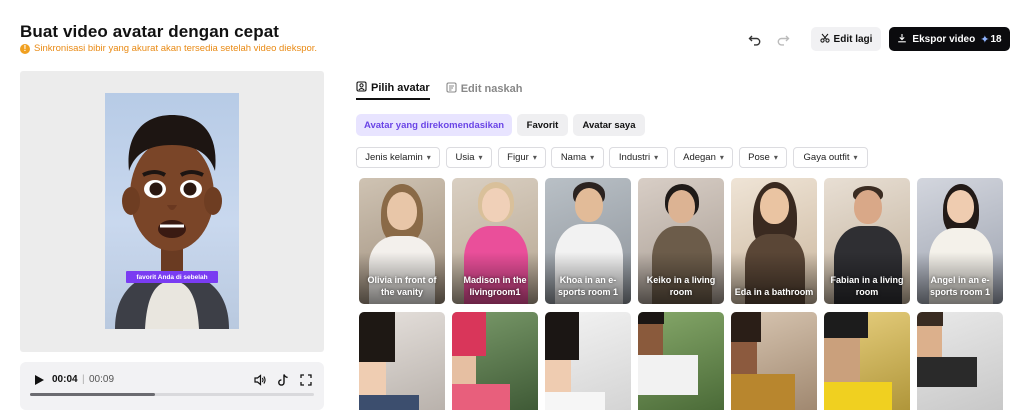  I want to click on avatar-name: Olivia in front of the vanity, so click(402, 286).